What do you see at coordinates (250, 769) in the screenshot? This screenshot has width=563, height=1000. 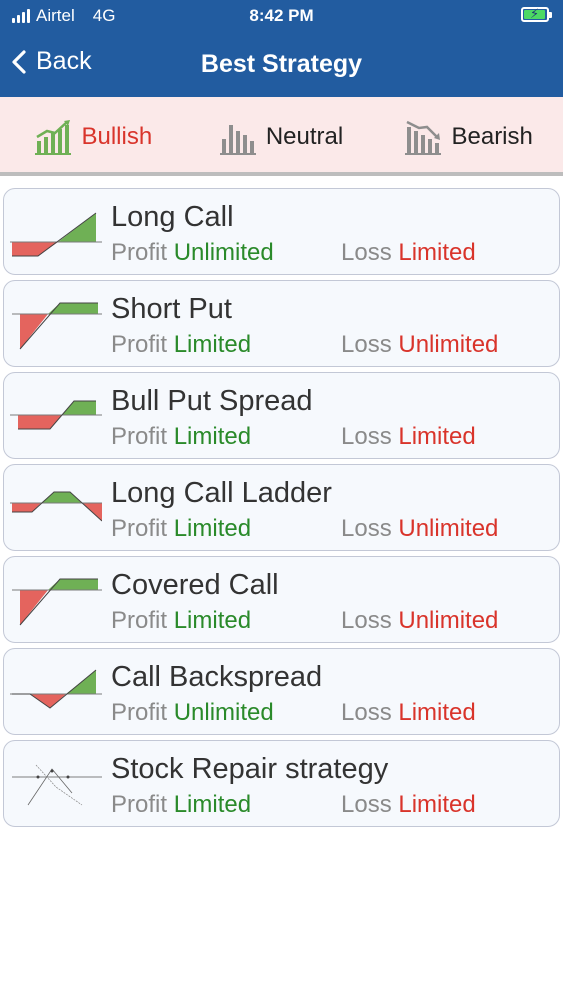 I see `strategy-name: Stock Repair strategy` at bounding box center [250, 769].